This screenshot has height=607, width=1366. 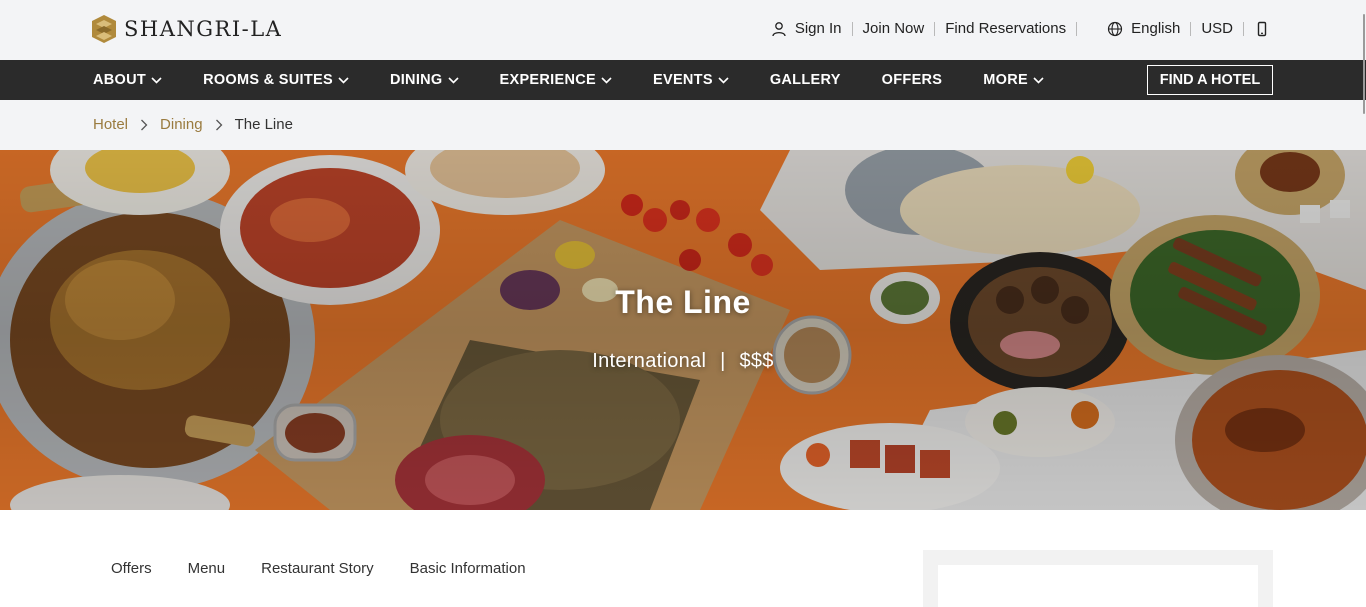 I want to click on language-selector: English, so click(x=1143, y=28).